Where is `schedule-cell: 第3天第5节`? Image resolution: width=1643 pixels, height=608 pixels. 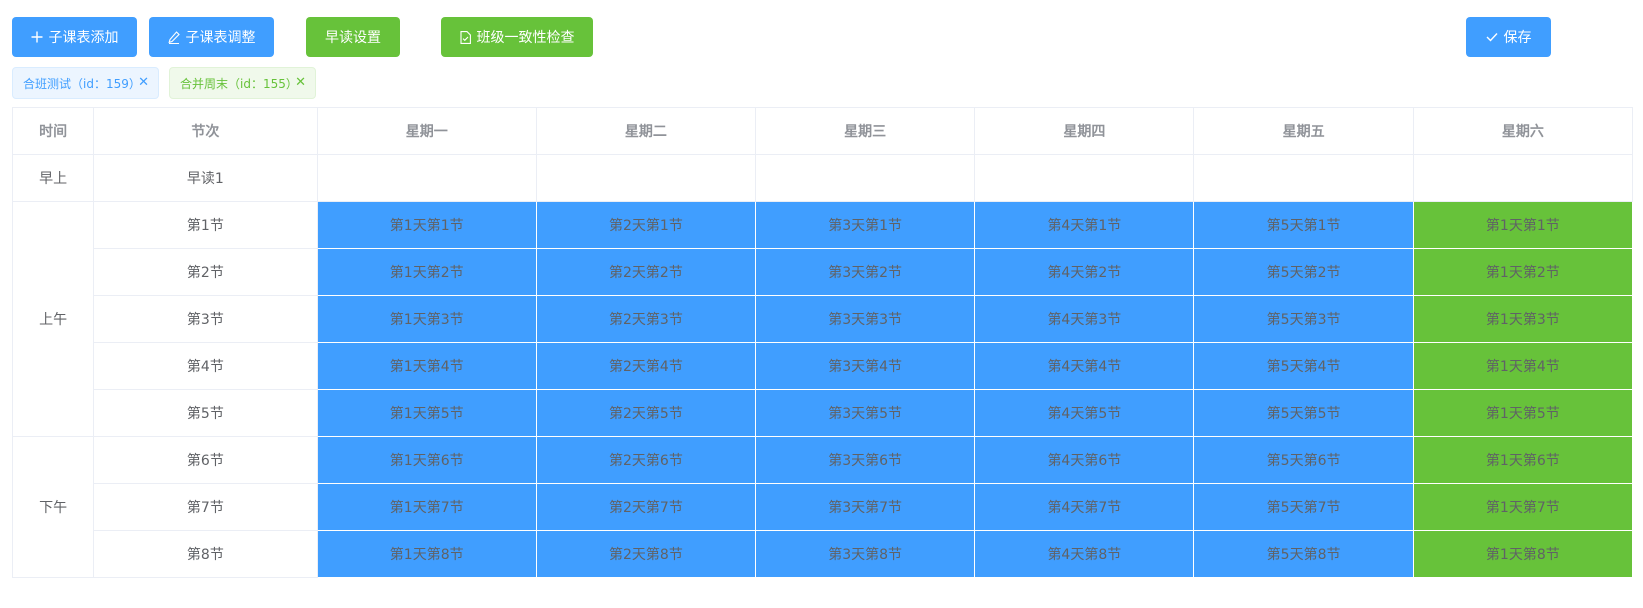 schedule-cell: 第3天第5节 is located at coordinates (865, 413).